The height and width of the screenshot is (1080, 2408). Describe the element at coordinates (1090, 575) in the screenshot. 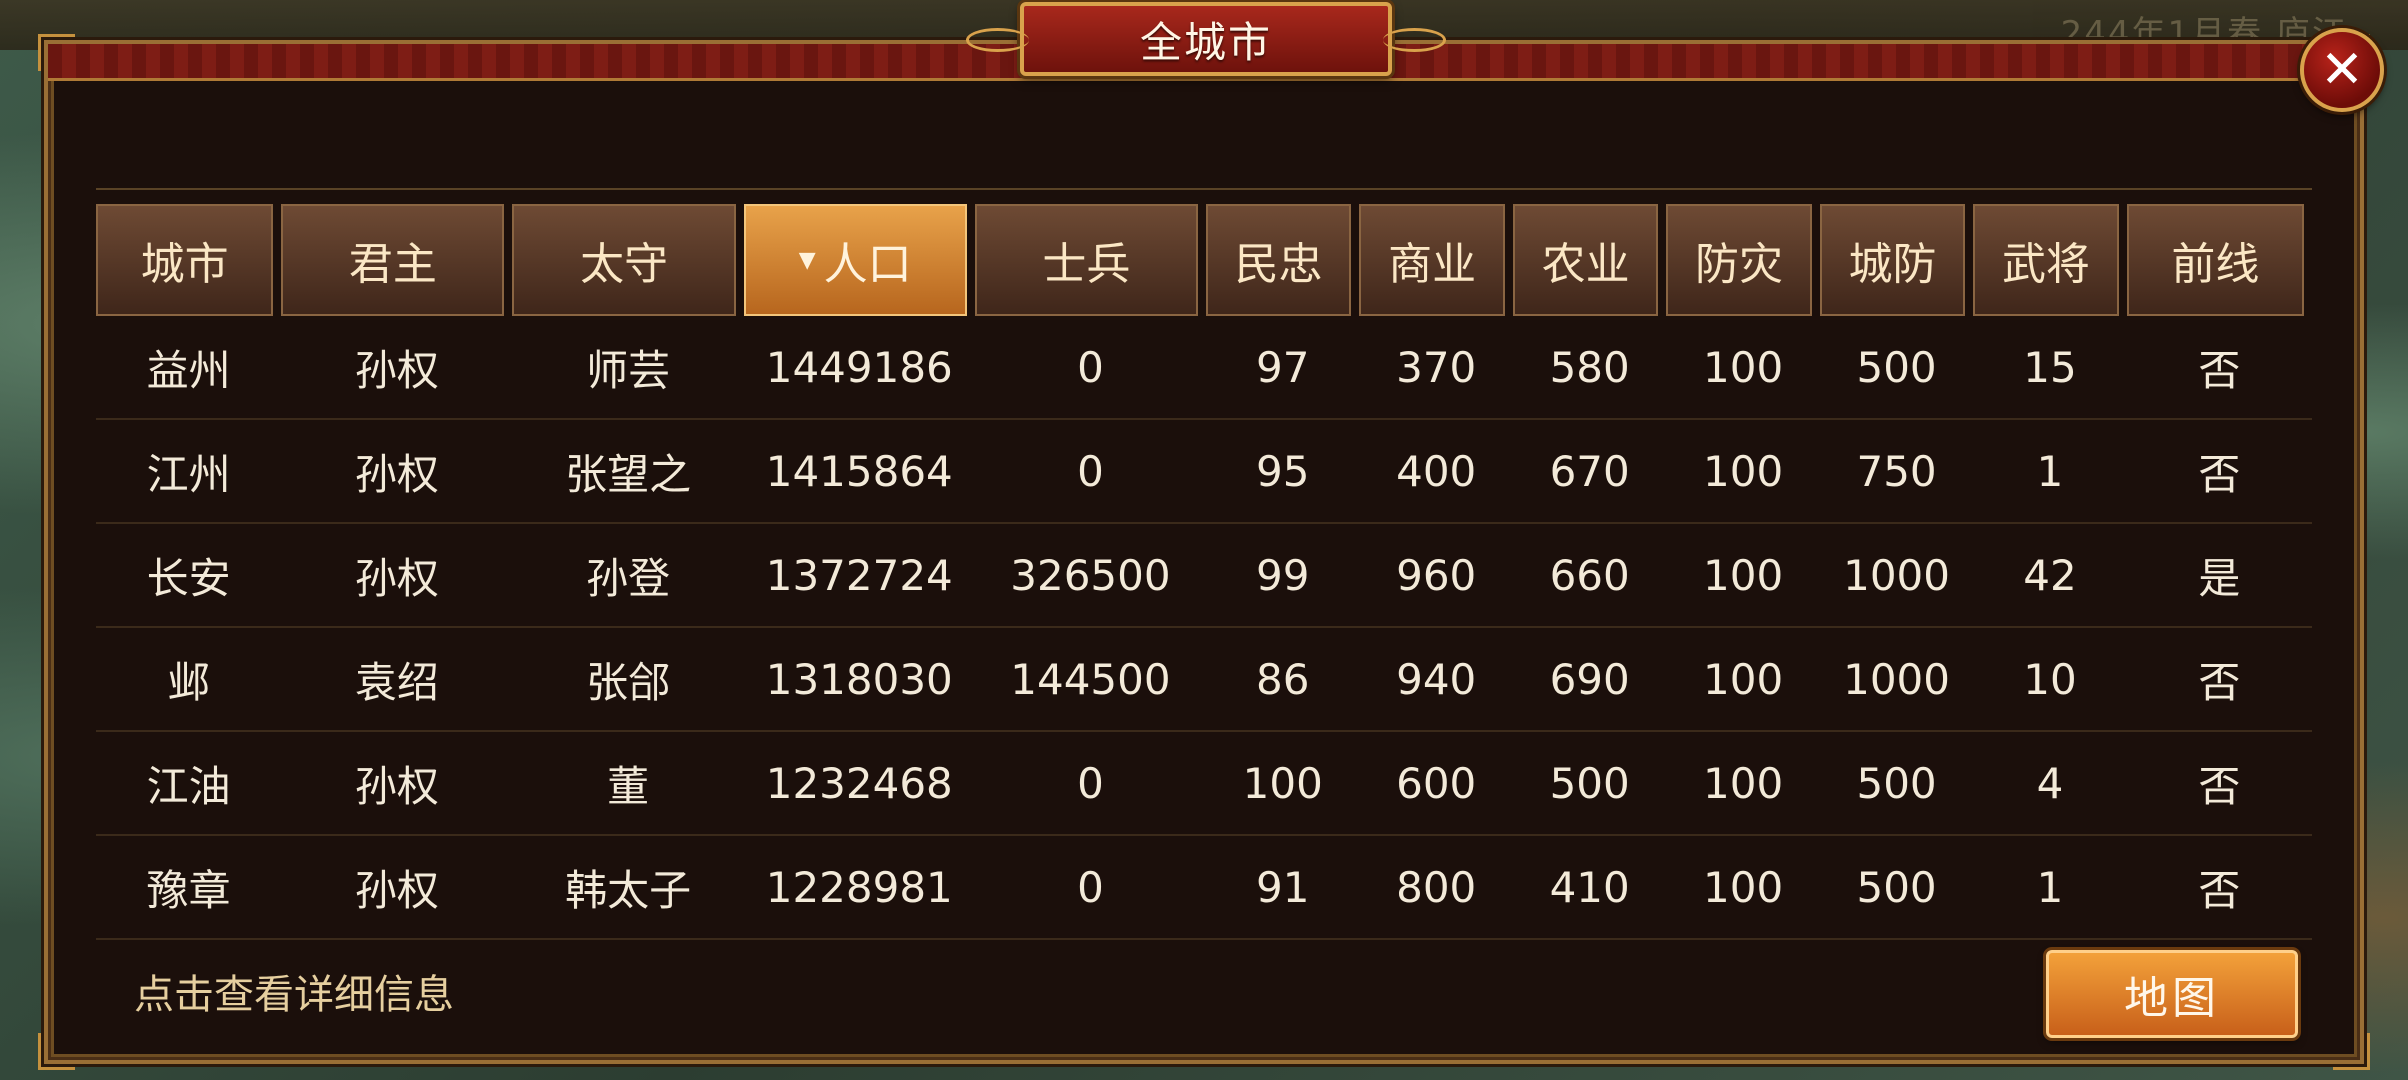

I see `table-cell: 326500` at that location.